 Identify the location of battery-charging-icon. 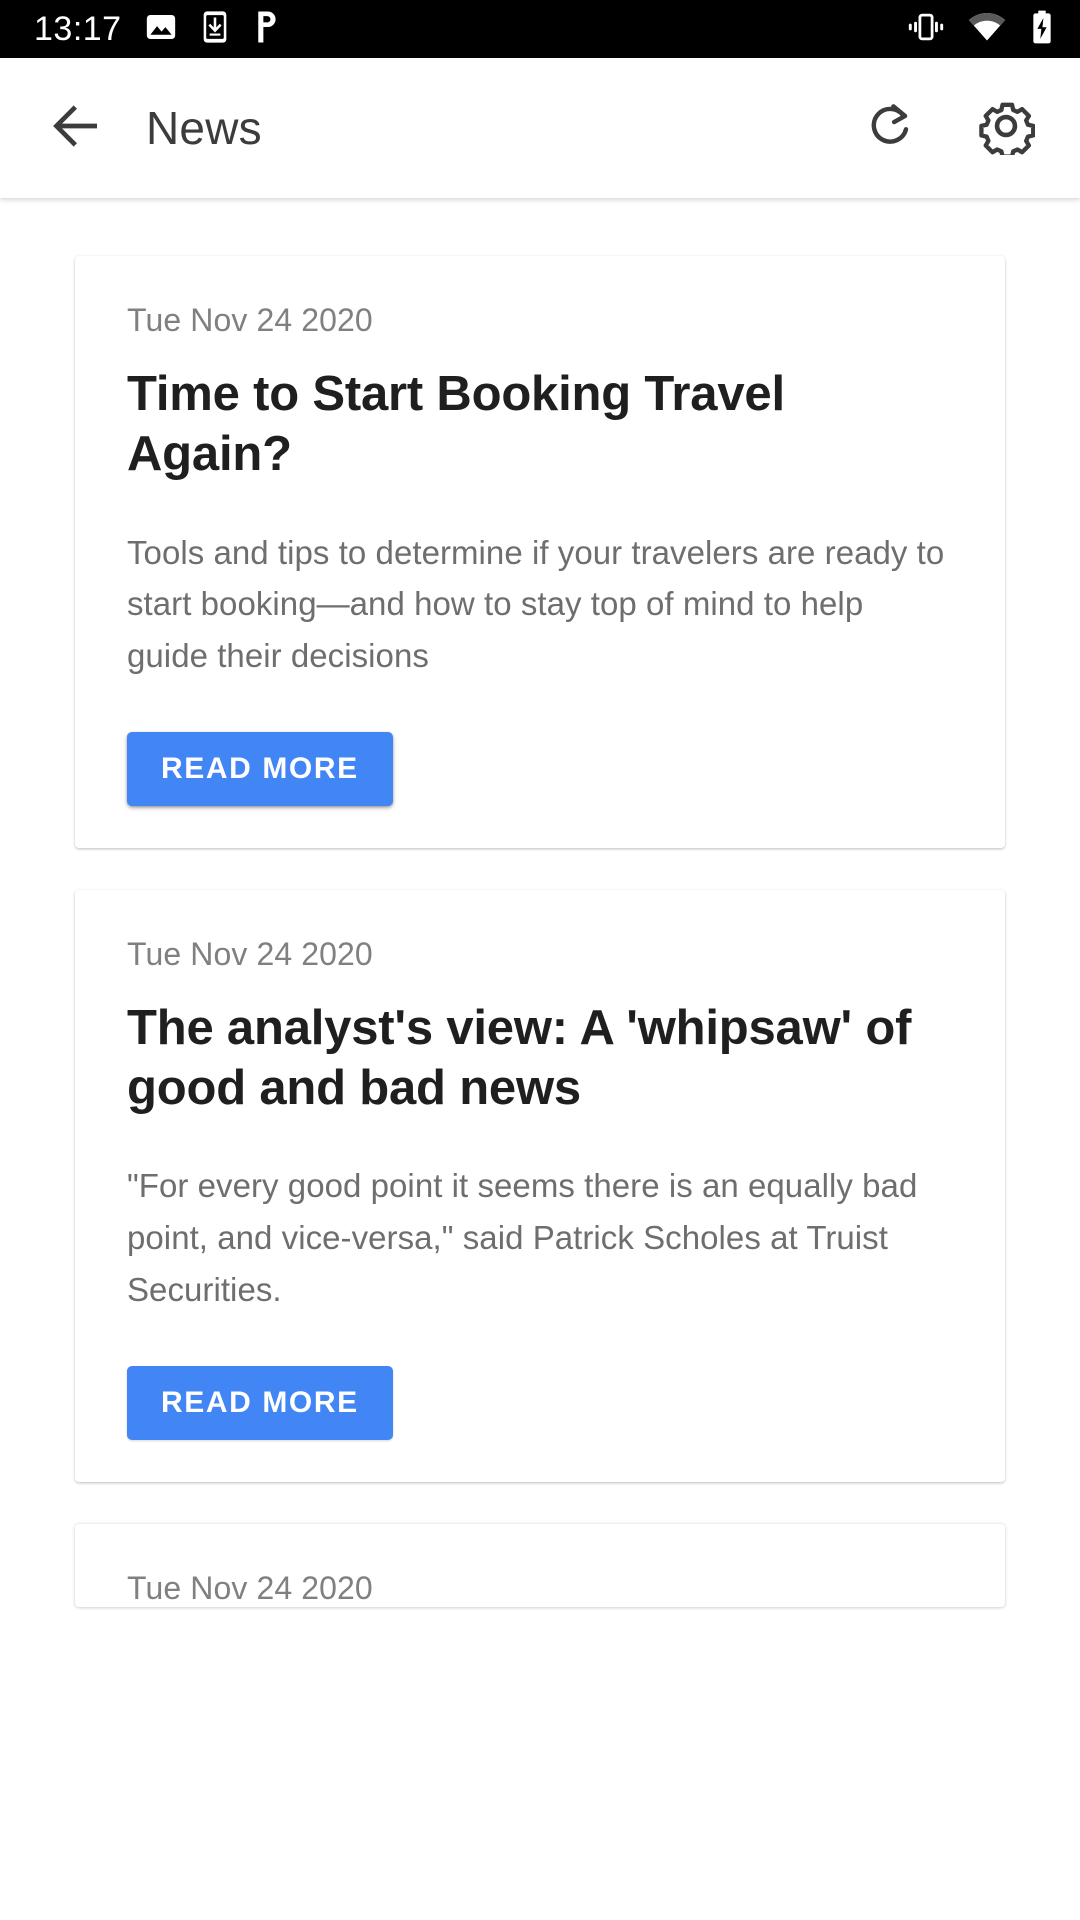
(1042, 29).